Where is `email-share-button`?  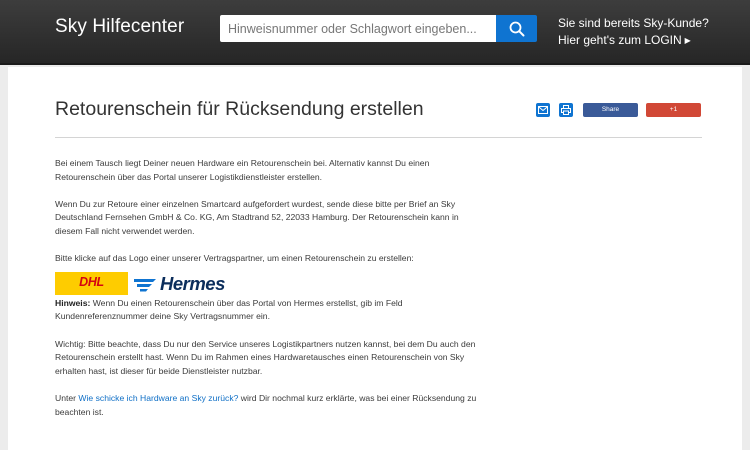
email-share-button is located at coordinates (543, 110).